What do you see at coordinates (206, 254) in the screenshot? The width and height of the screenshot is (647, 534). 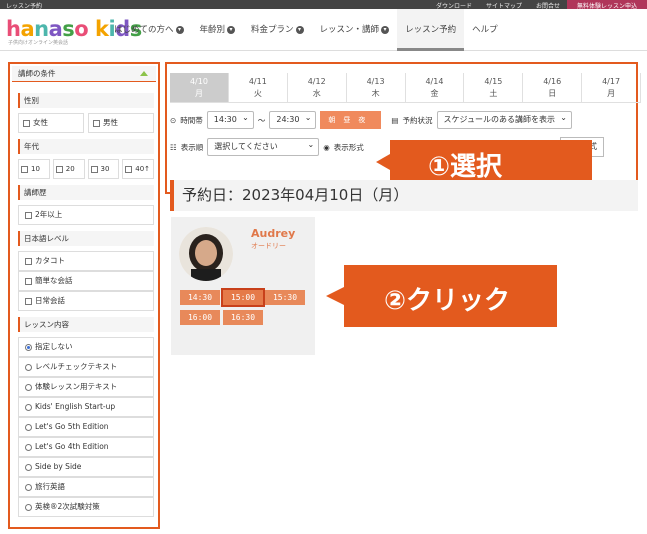 I see `teacher-avatar` at bounding box center [206, 254].